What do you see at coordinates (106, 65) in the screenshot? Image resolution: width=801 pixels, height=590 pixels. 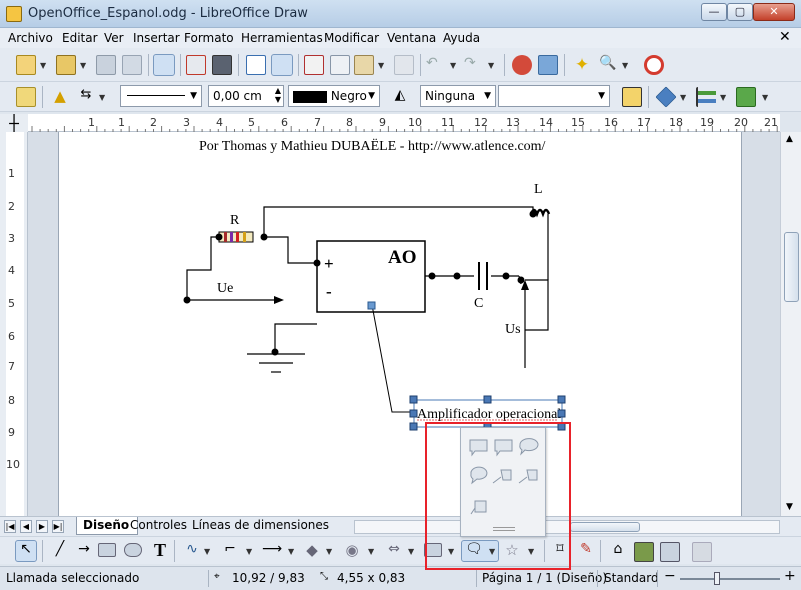 I see `save-icon` at bounding box center [106, 65].